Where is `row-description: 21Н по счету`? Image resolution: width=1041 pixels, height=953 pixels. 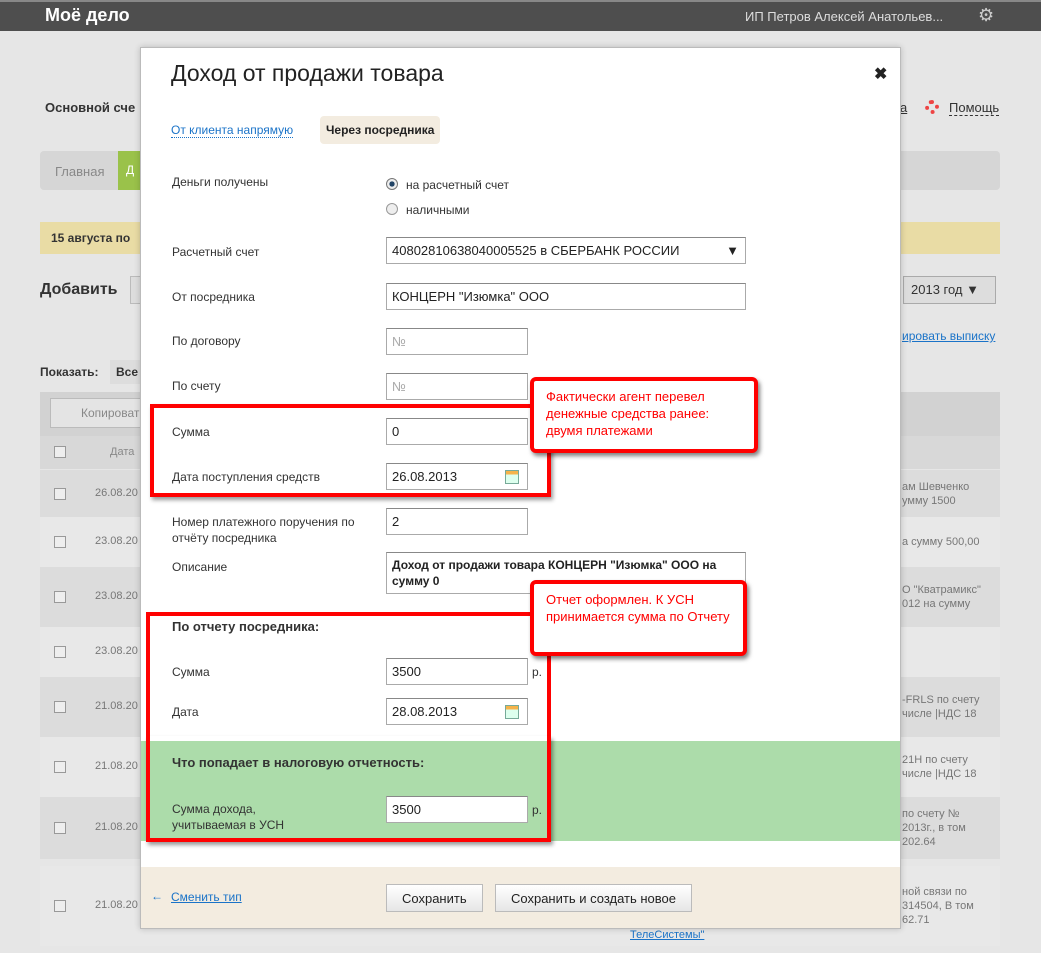
row-description: 21Н по счету is located at coordinates (935, 760).